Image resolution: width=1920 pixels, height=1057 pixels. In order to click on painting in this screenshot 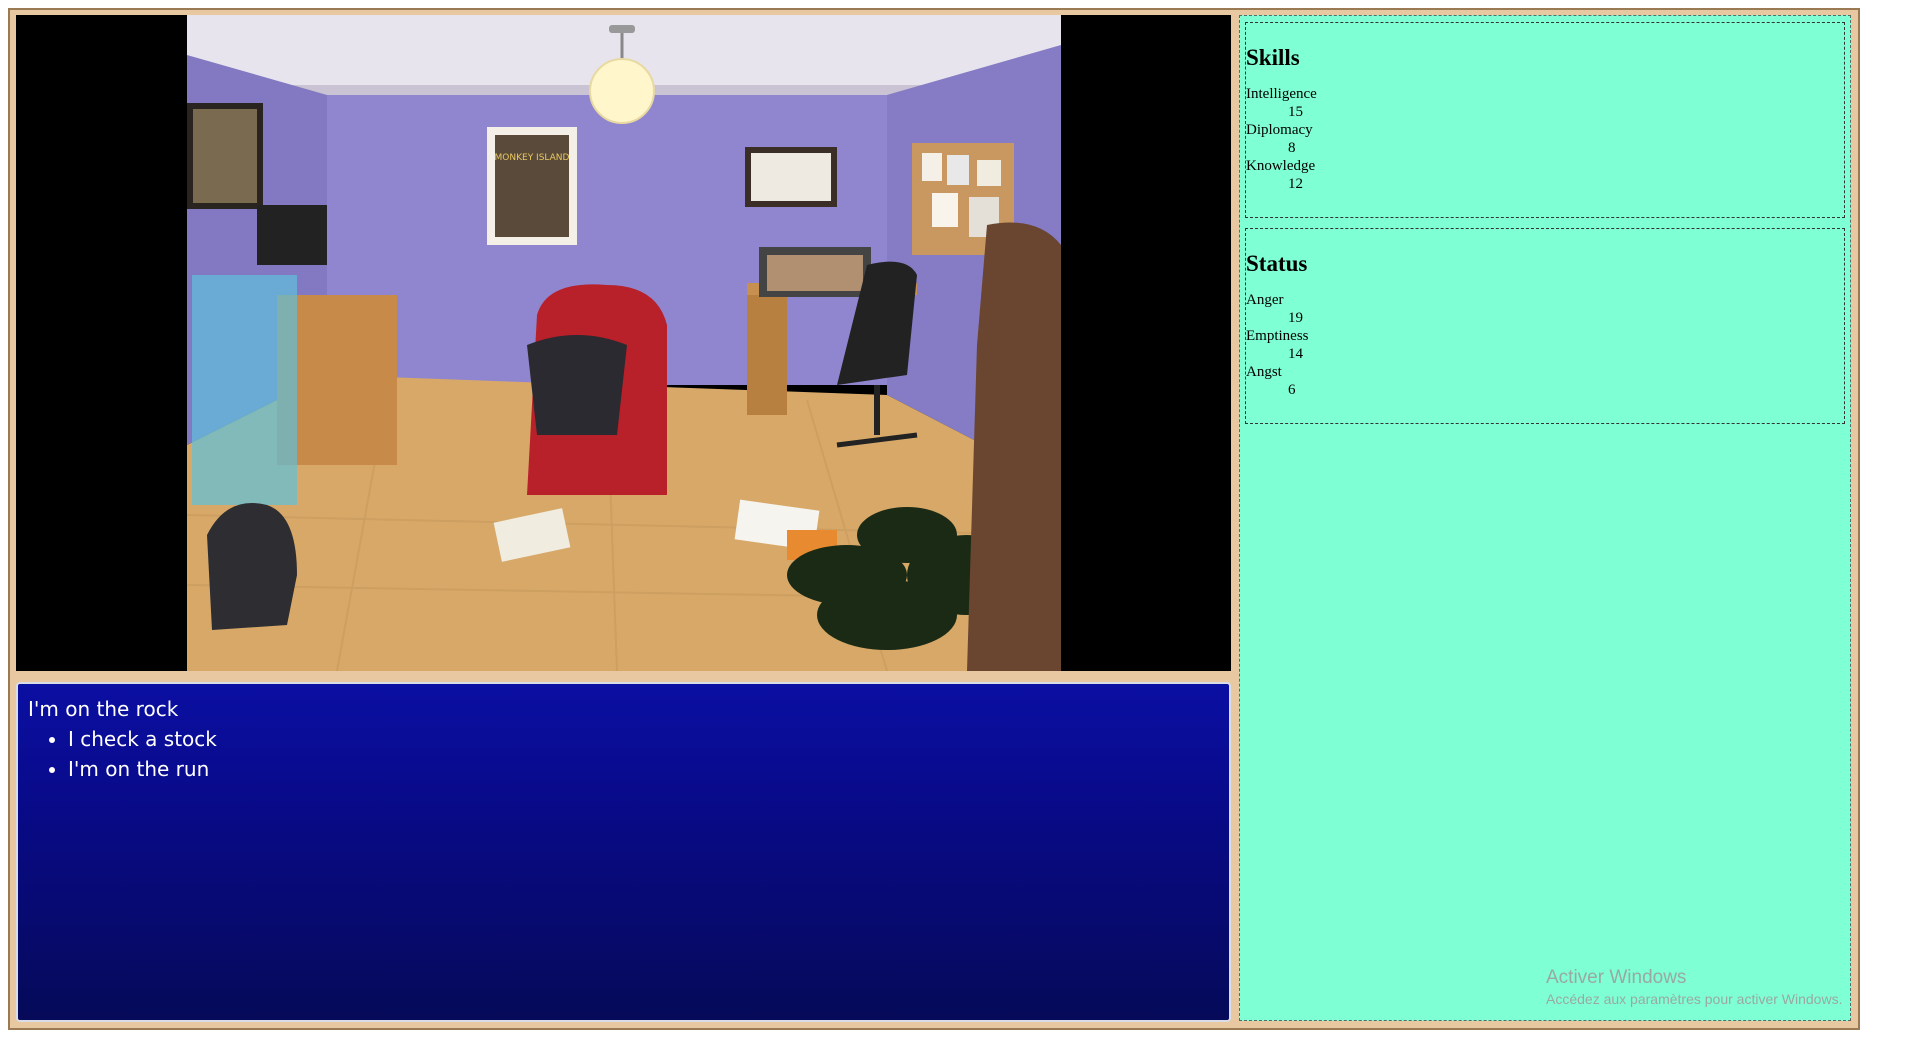, I will do `click(225, 156)`.